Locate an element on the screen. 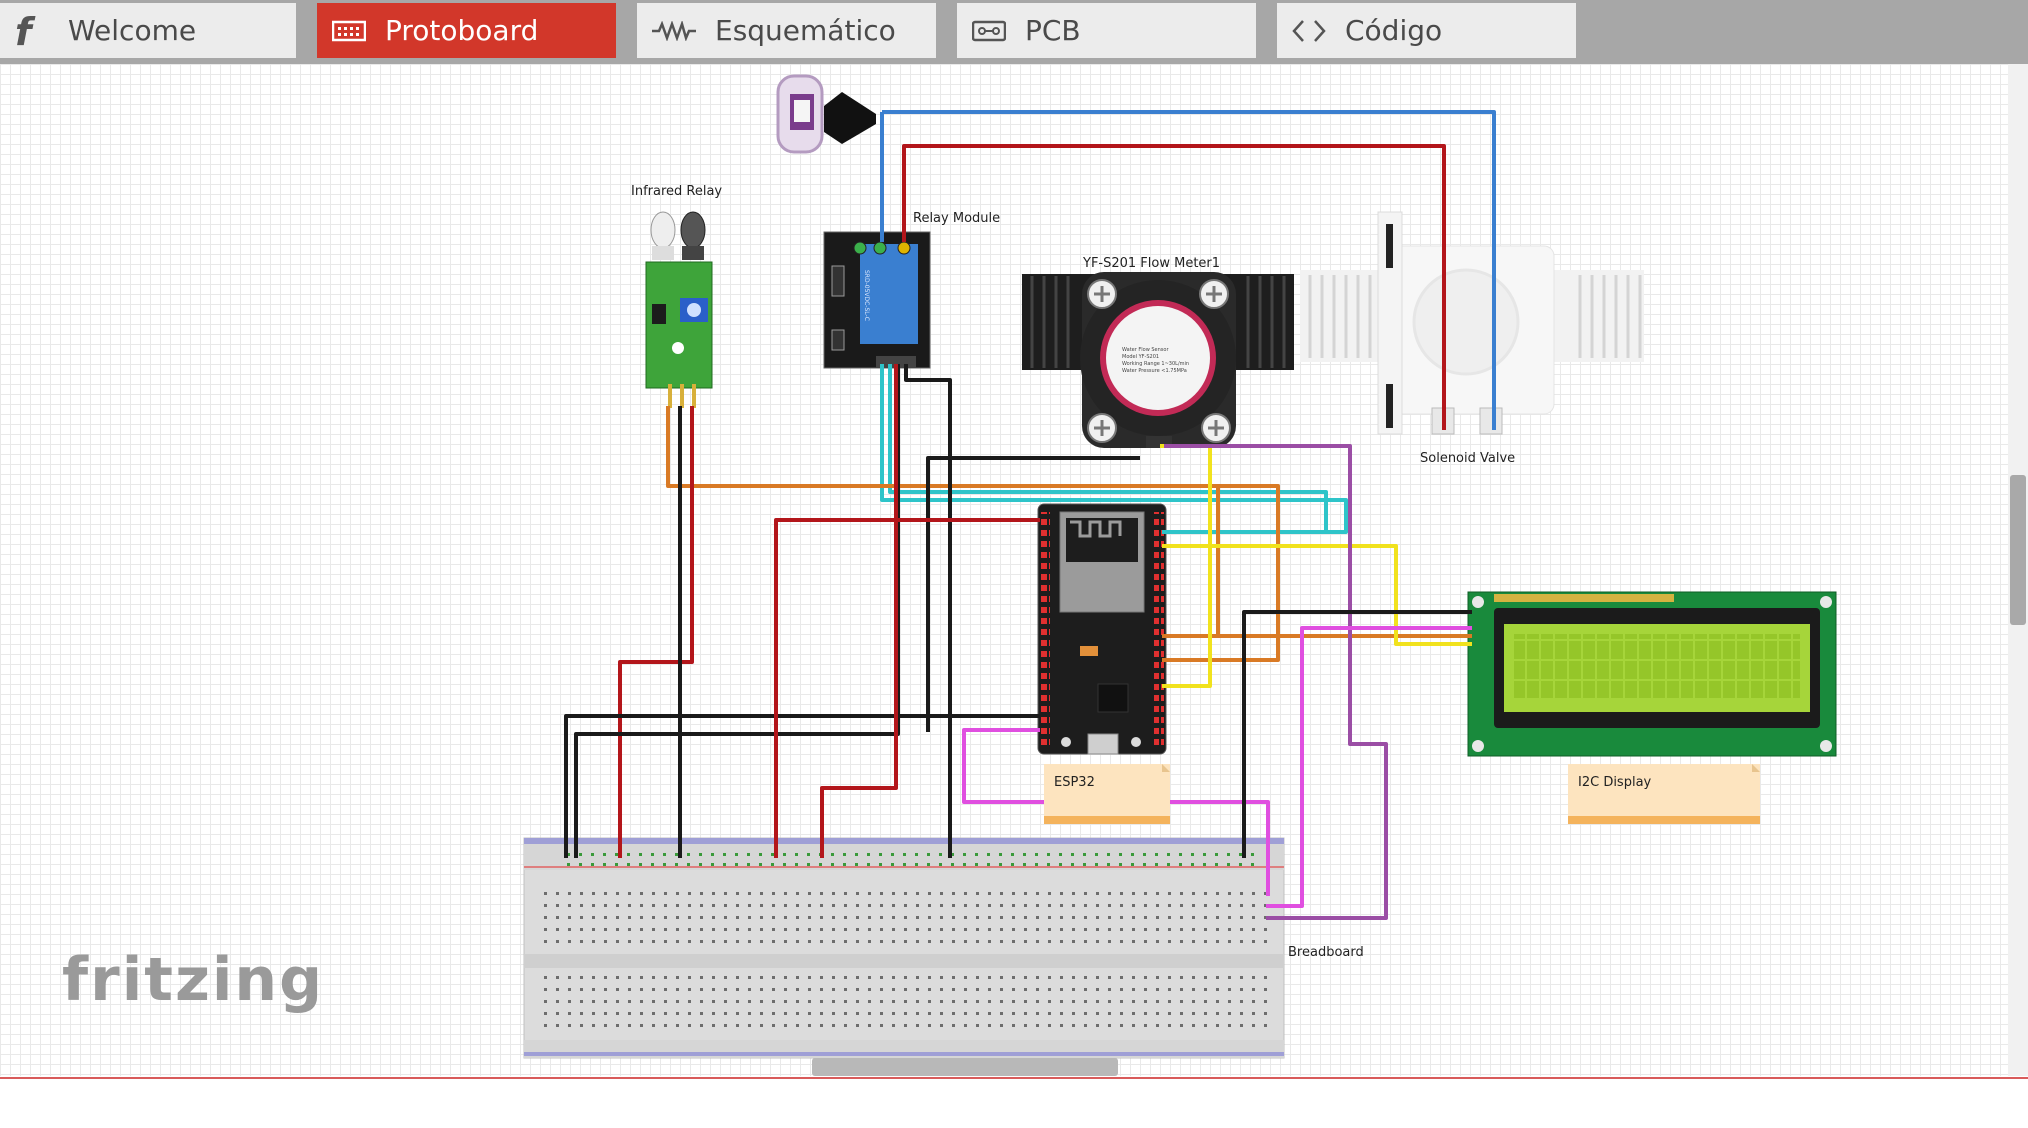  label-breadboard: Breadboard is located at coordinates (1326, 952).